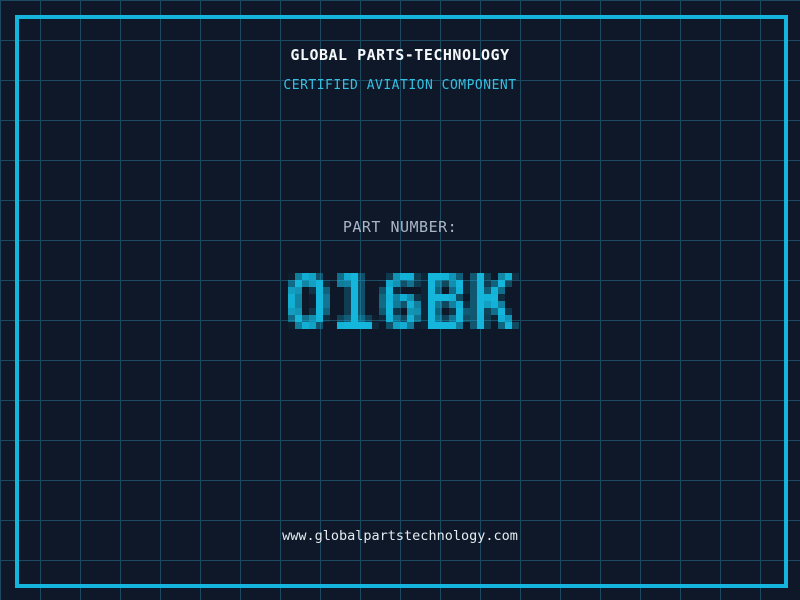 This screenshot has width=800, height=600. What do you see at coordinates (400, 55) in the screenshot?
I see `company-name: GLOBAL PARTS-TECHNOLOGY` at bounding box center [400, 55].